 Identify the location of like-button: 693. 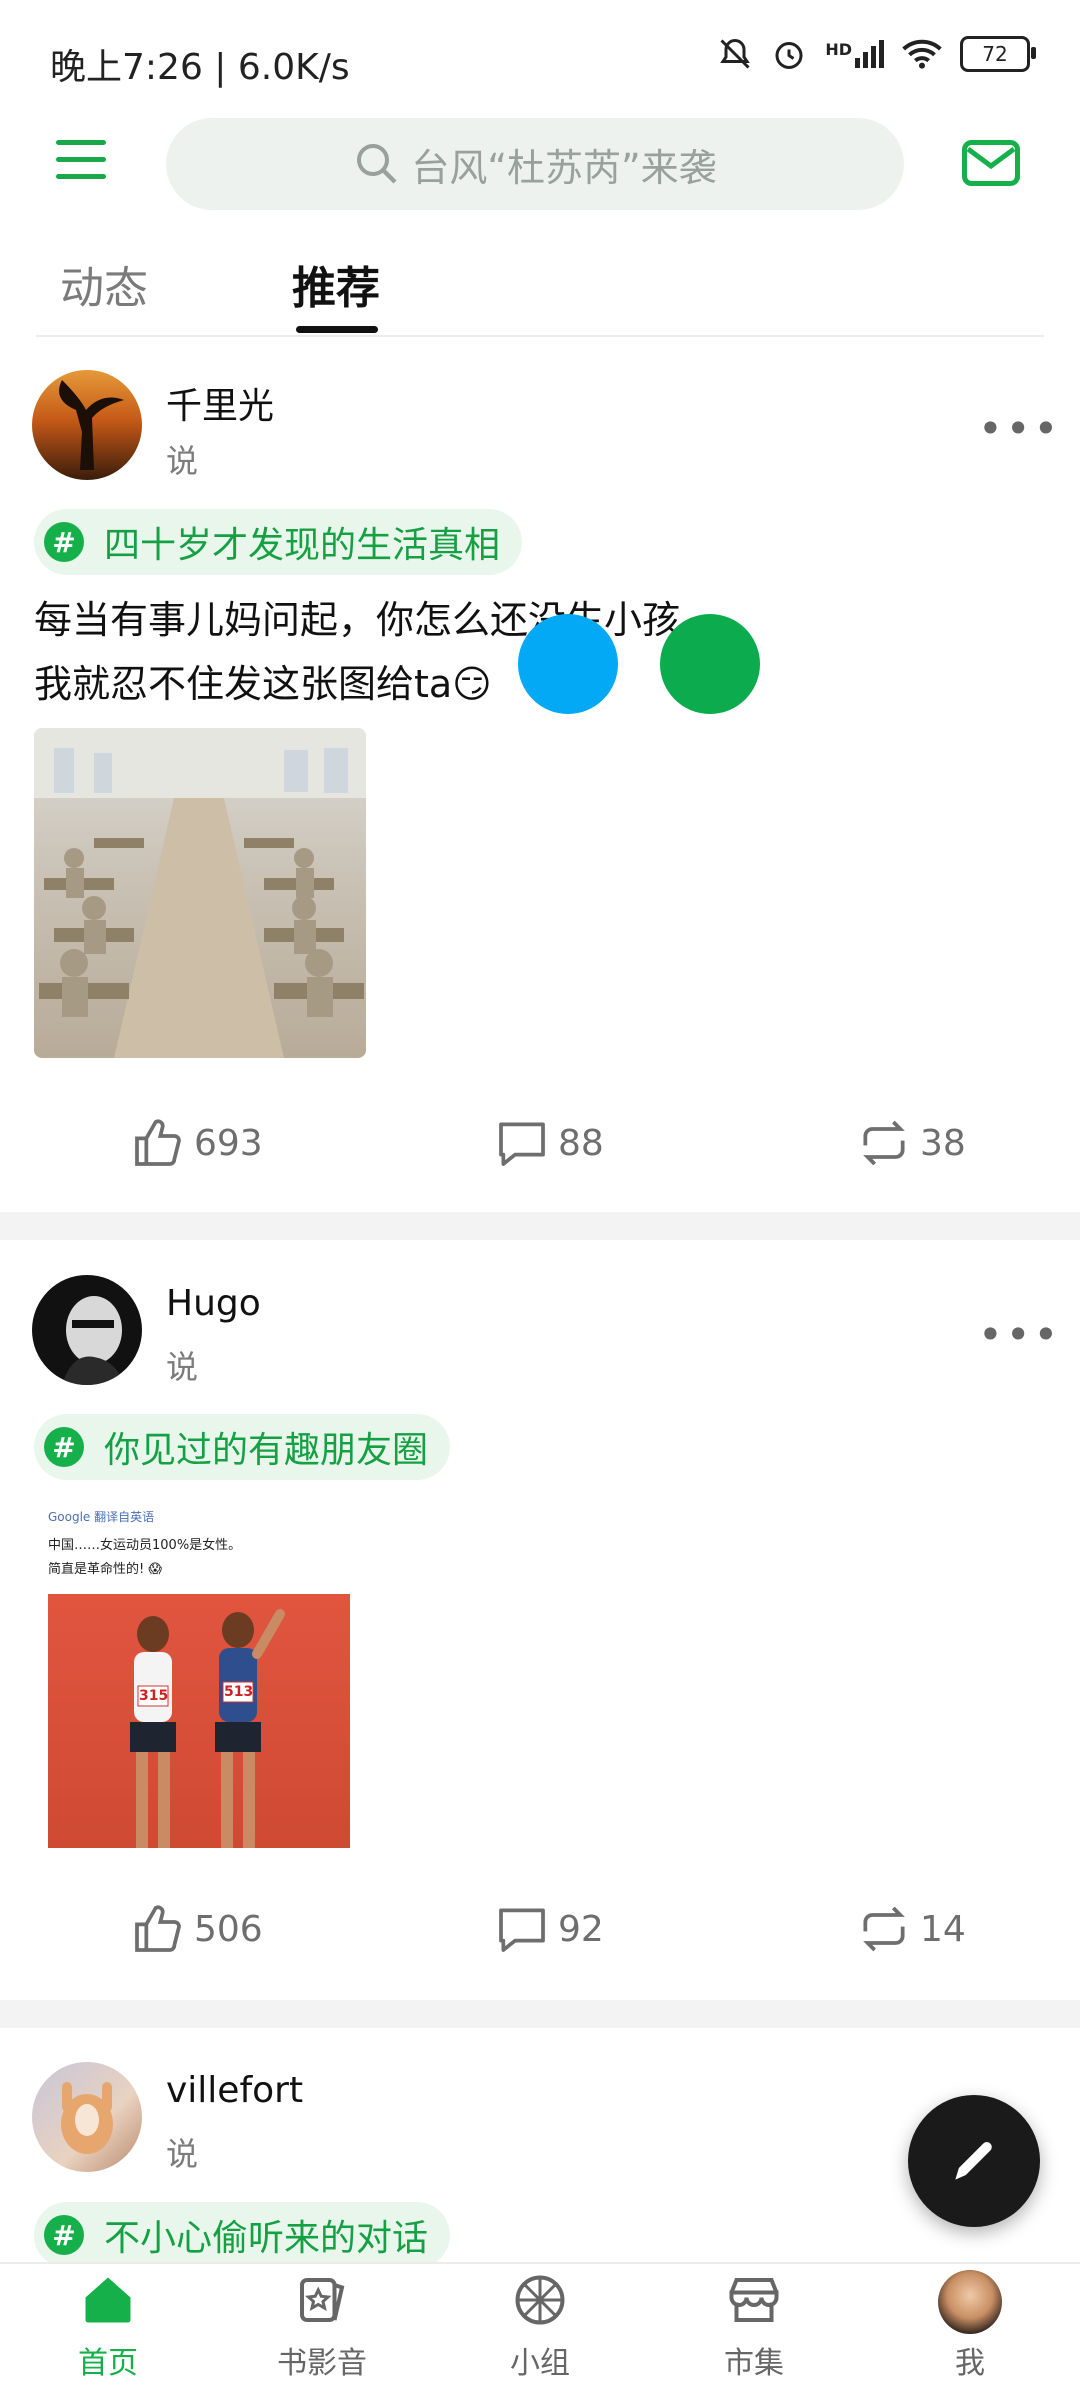
(196, 1143).